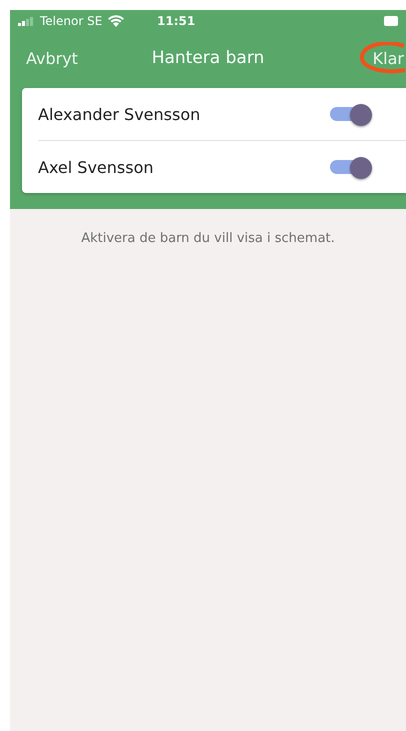  I want to click on cancel-button: Avbryt, so click(52, 58).